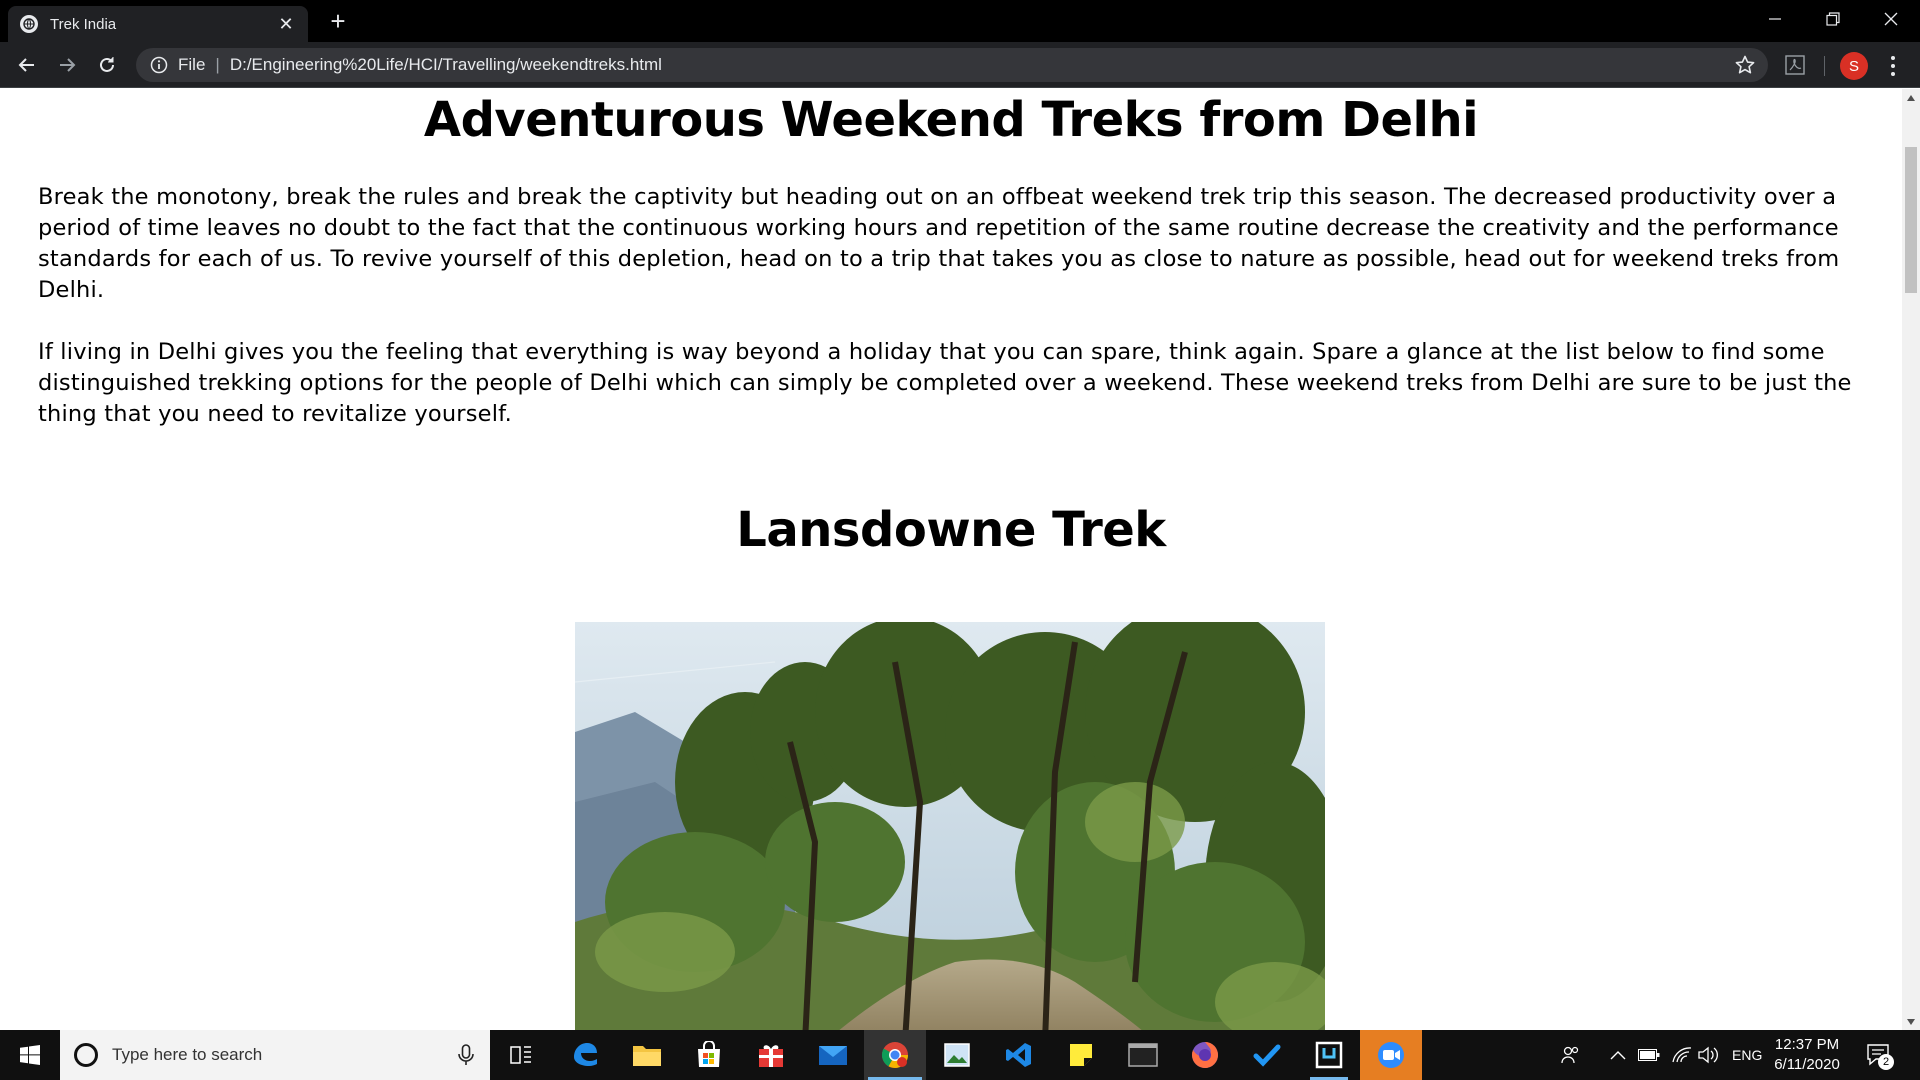  Describe the element at coordinates (1854, 66) in the screenshot. I see `profile-avatar: S` at that location.